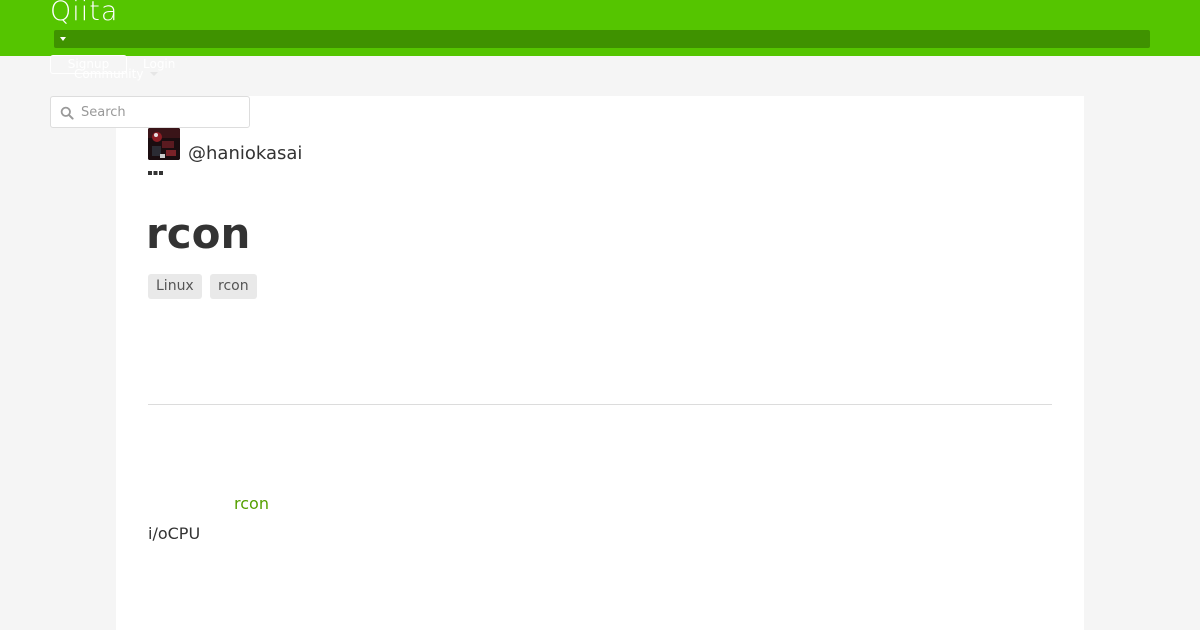  I want to click on caret-down-icon, so click(63, 39).